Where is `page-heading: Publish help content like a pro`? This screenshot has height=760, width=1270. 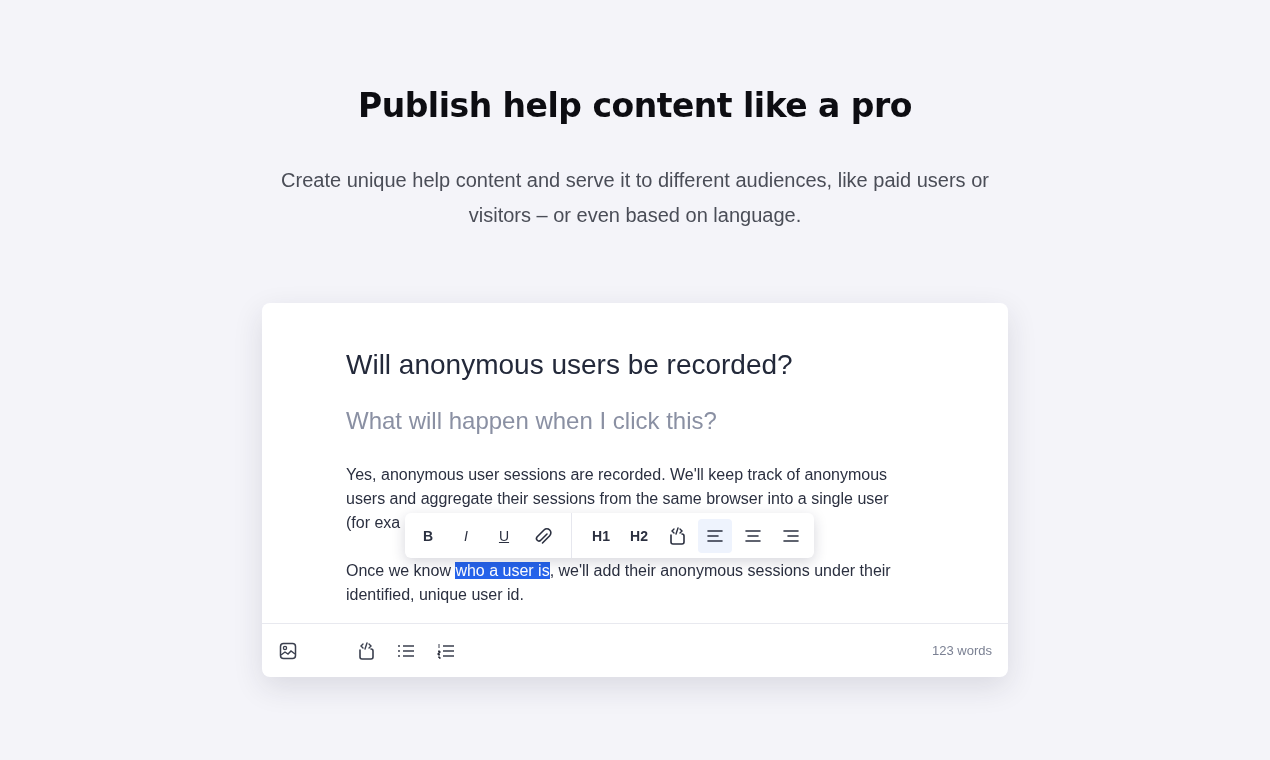 page-heading: Publish help content like a pro is located at coordinates (635, 105).